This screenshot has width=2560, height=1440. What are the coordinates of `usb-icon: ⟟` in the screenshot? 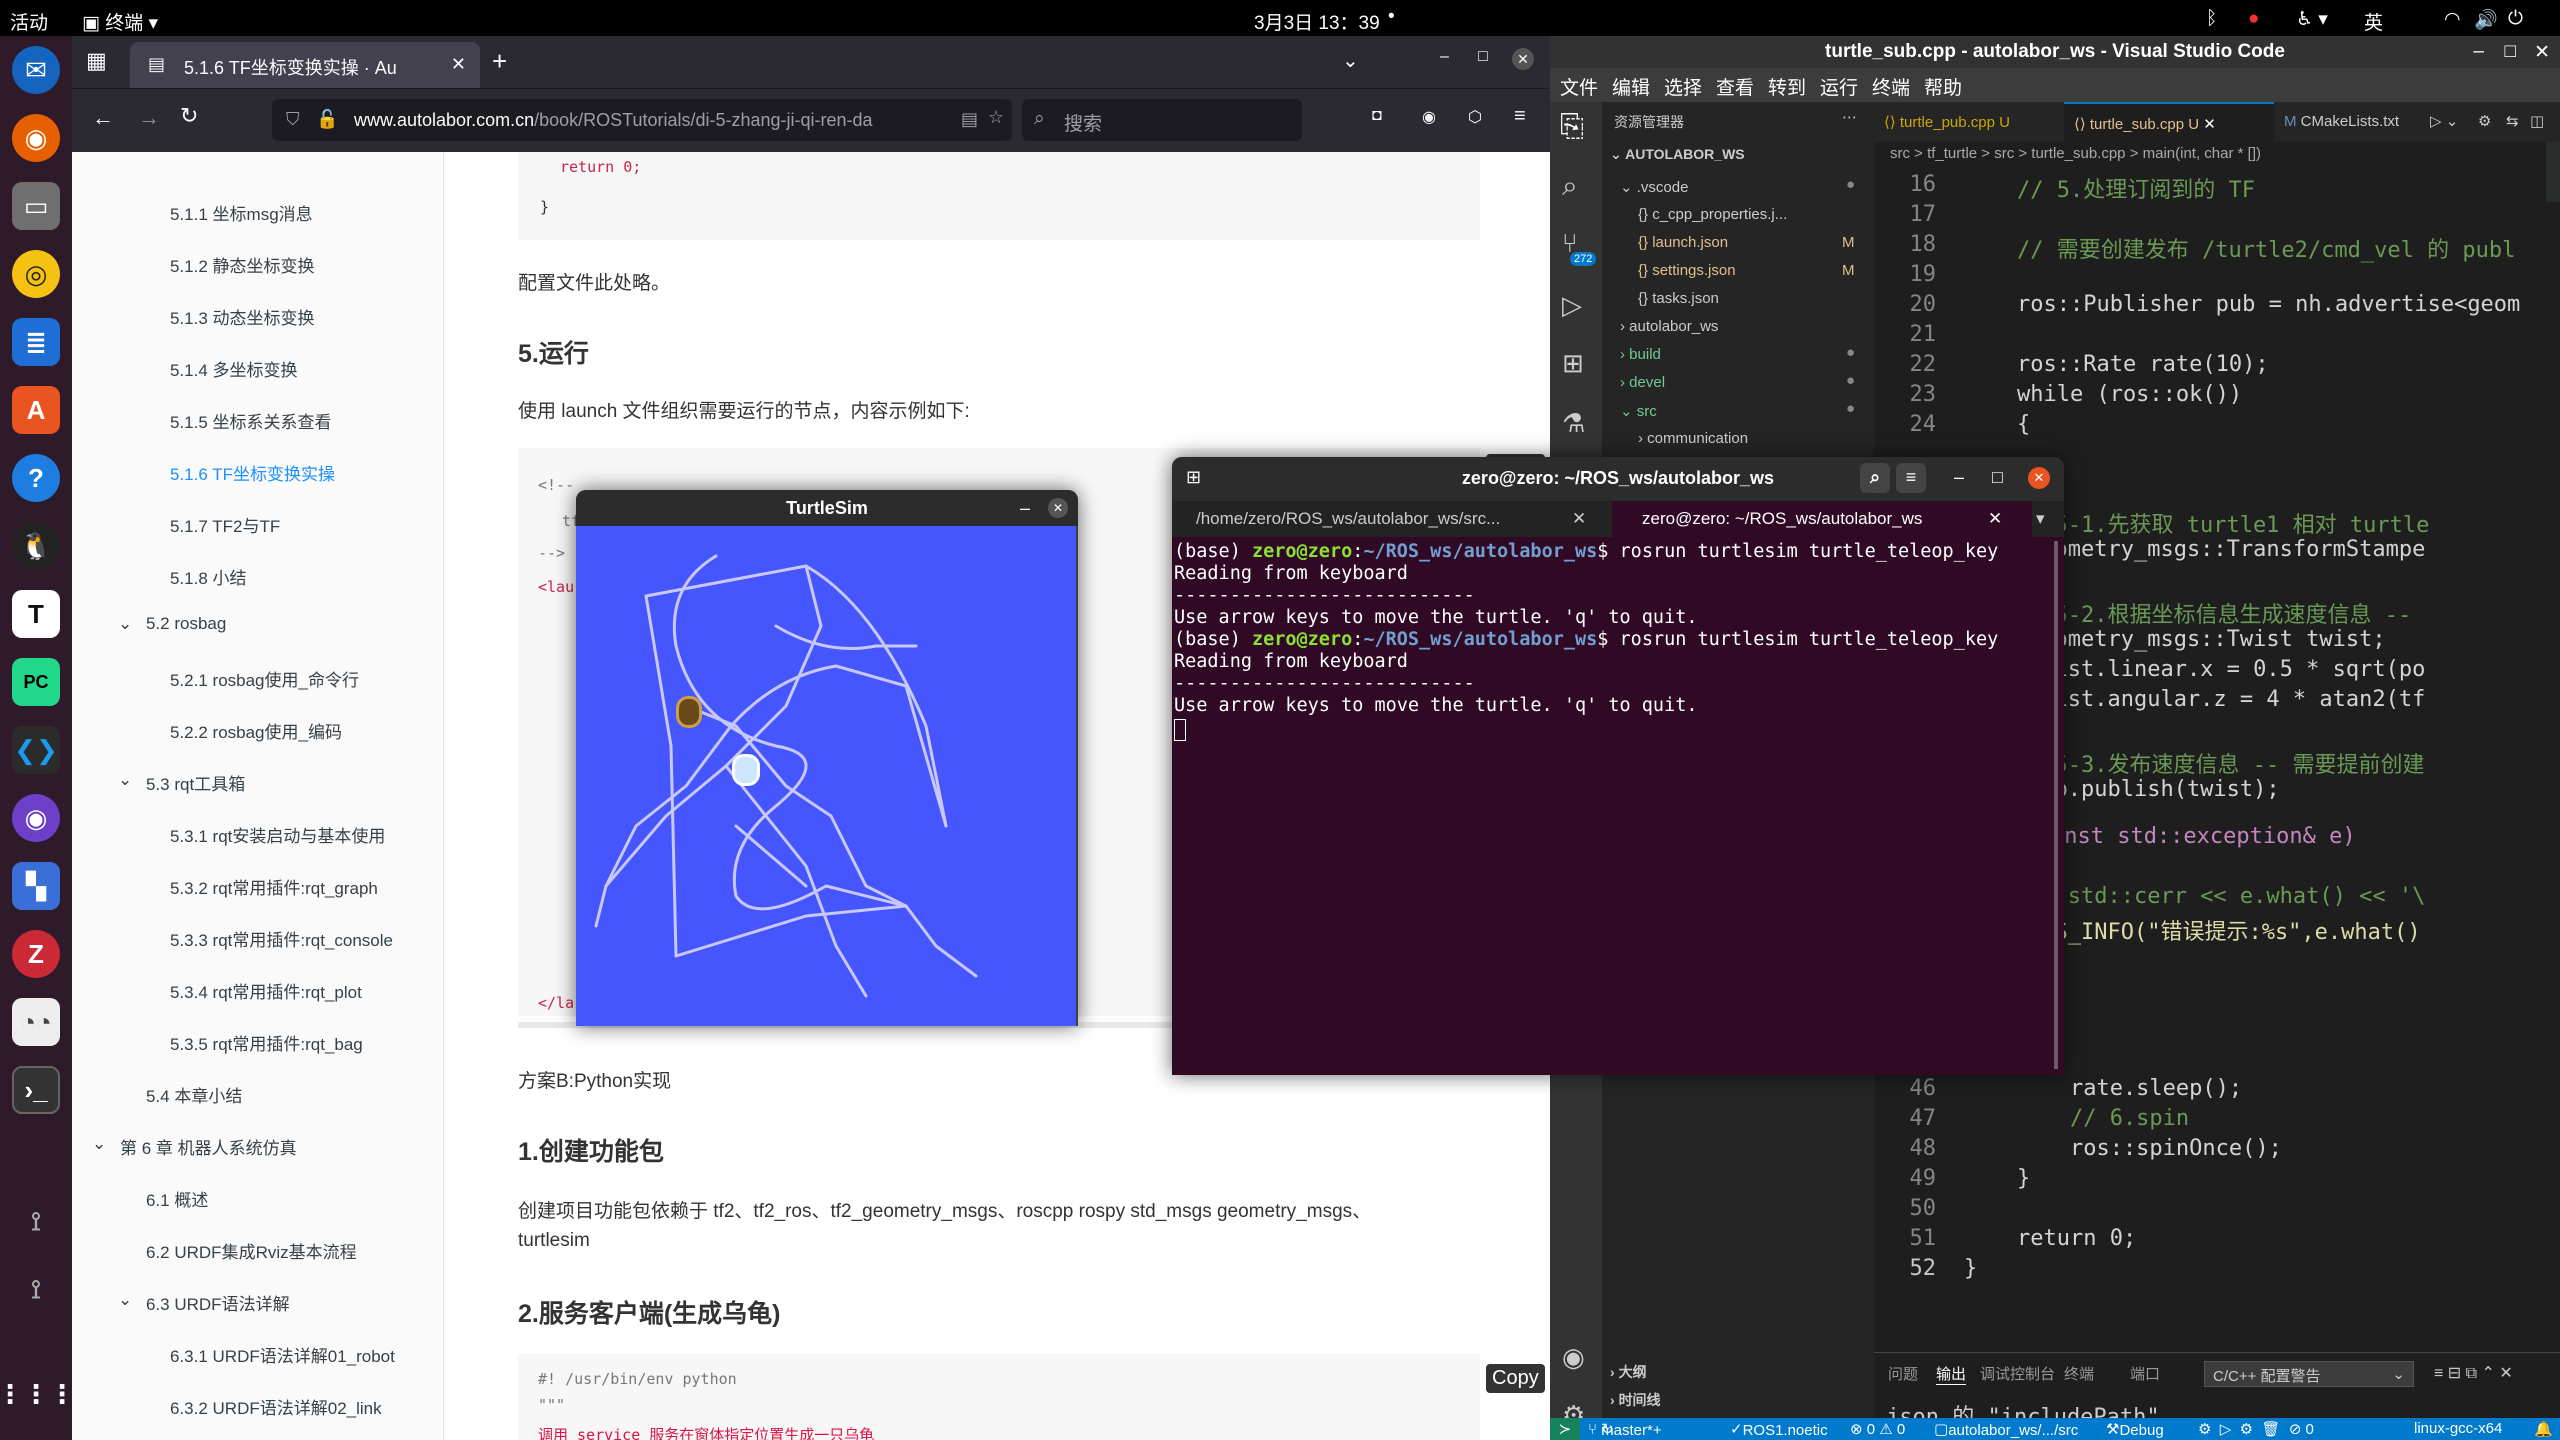 It's located at (36, 1222).